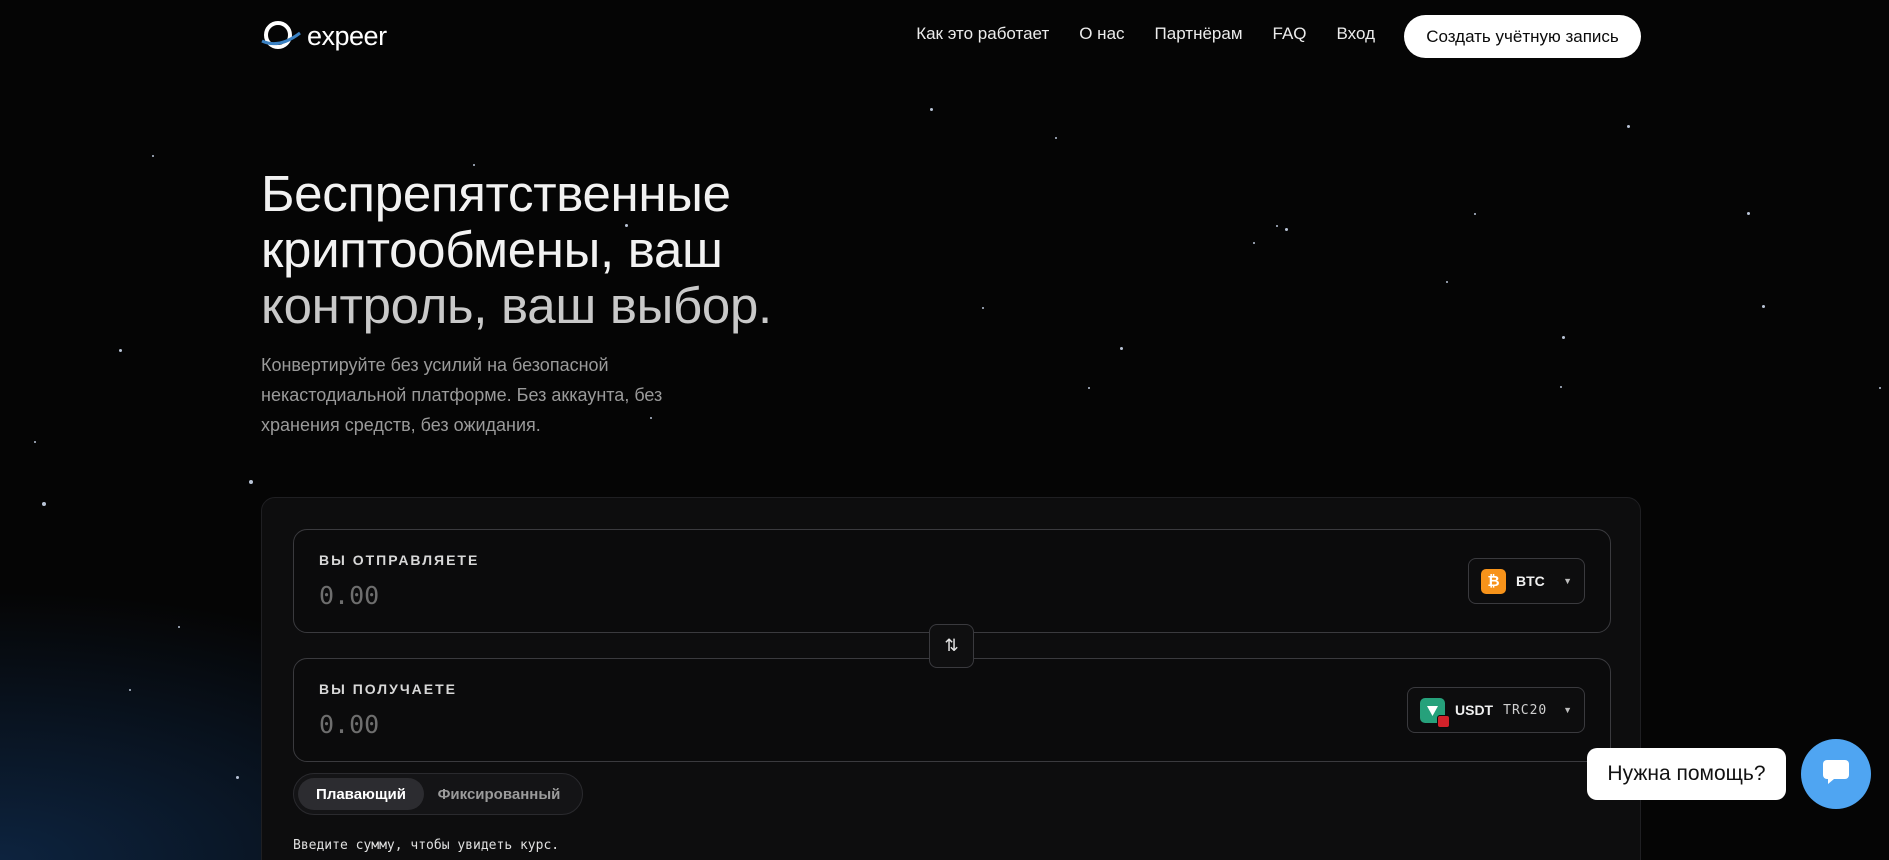  Describe the element at coordinates (569, 595) in the screenshot. I see `send-amount-input` at that location.